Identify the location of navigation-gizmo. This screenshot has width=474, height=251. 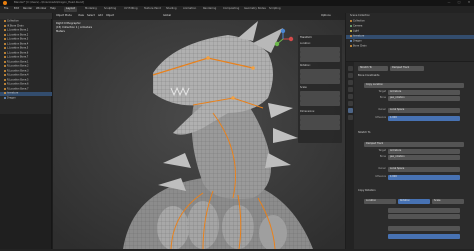
(283, 39).